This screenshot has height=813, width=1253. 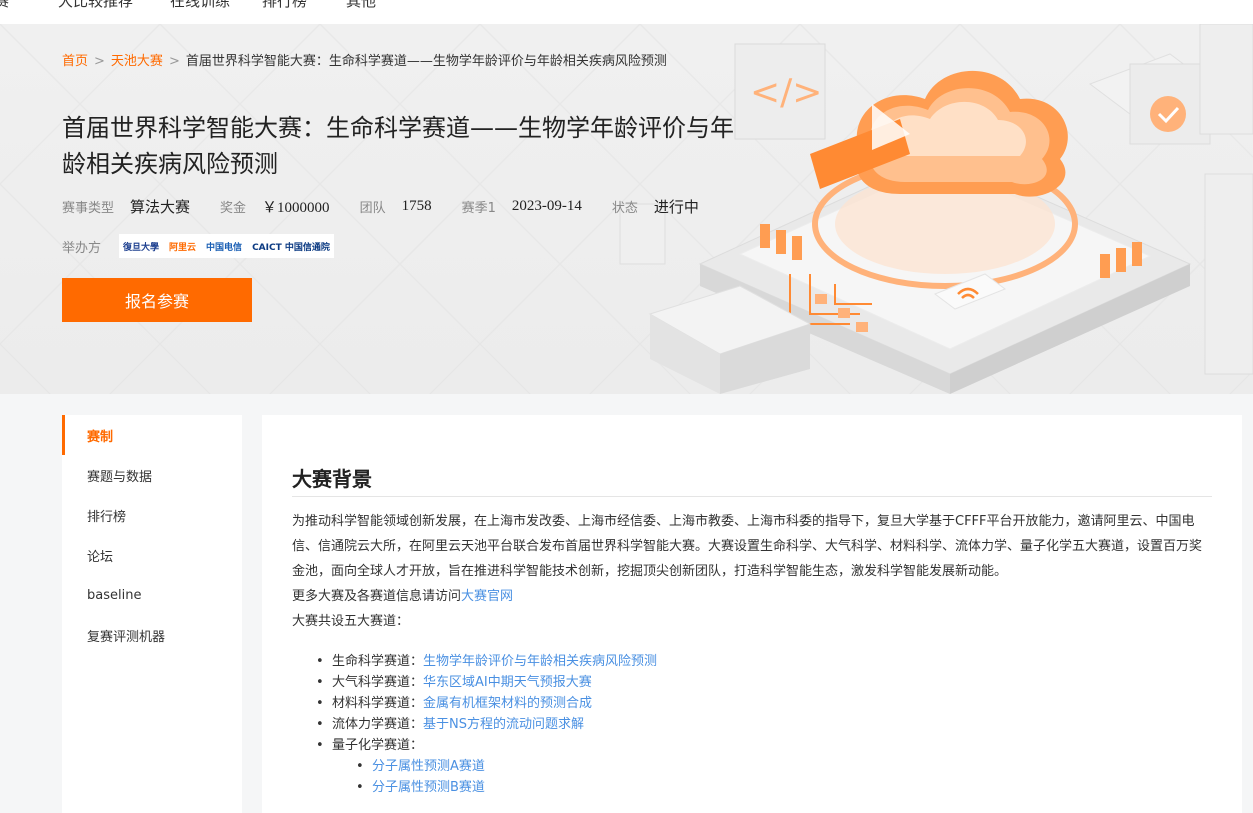 What do you see at coordinates (95, 5) in the screenshot?
I see `nav-item-1: 大比较推荐` at bounding box center [95, 5].